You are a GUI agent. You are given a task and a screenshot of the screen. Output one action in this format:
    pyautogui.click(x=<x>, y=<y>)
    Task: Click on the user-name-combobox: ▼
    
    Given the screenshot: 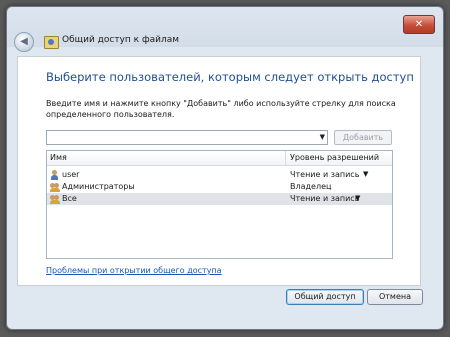 What is the action you would take?
    pyautogui.click(x=187, y=137)
    